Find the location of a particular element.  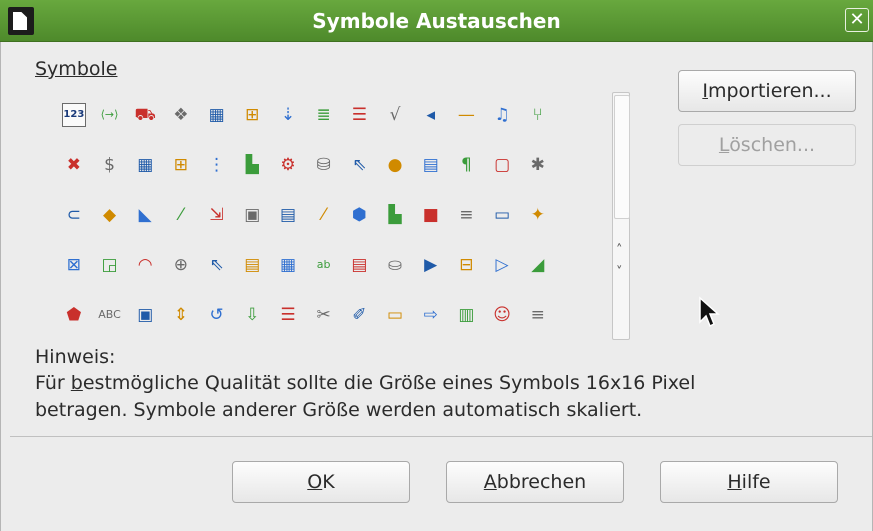

symbol-cell: ⛀ is located at coordinates (395, 265).